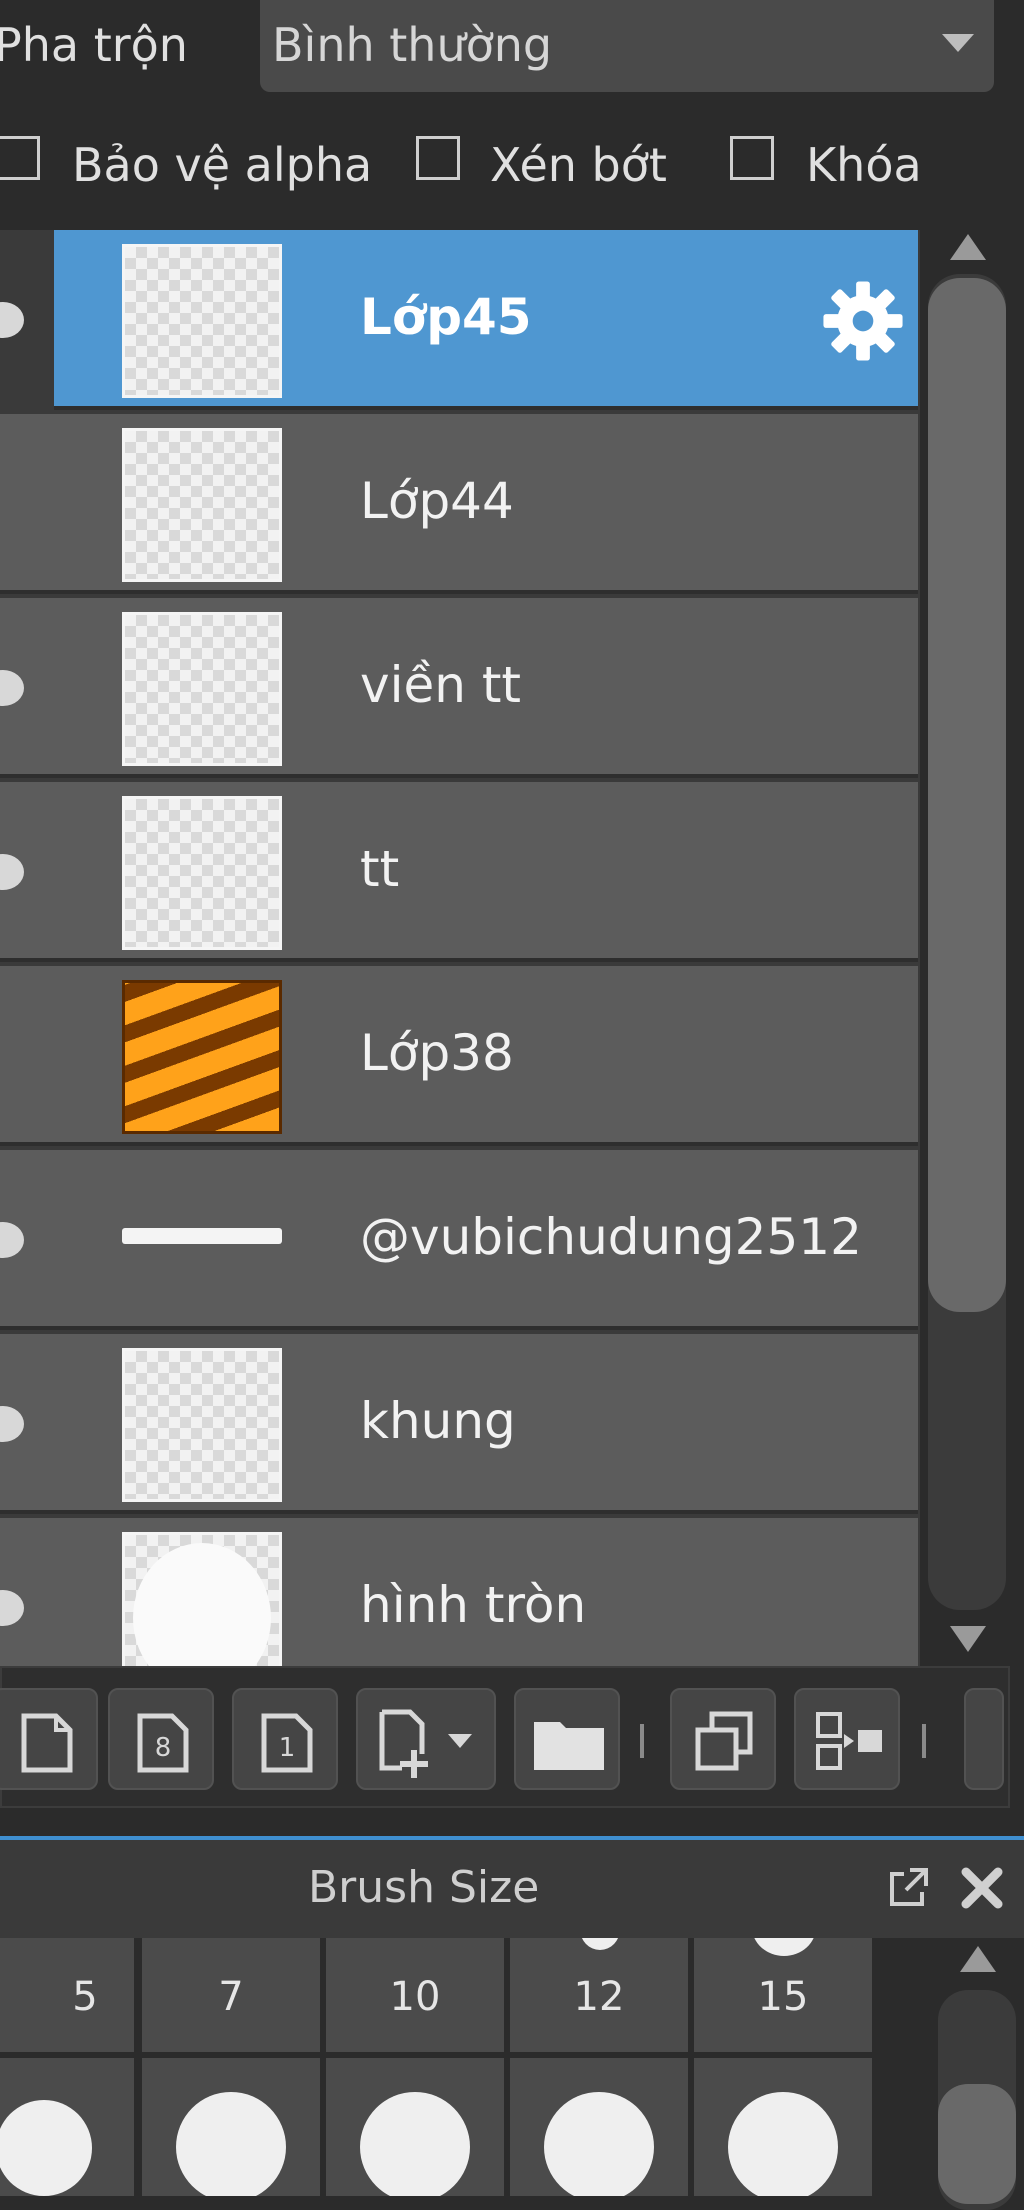 Image resolution: width=1024 pixels, height=2210 pixels. I want to click on new-folder-button, so click(567, 1739).